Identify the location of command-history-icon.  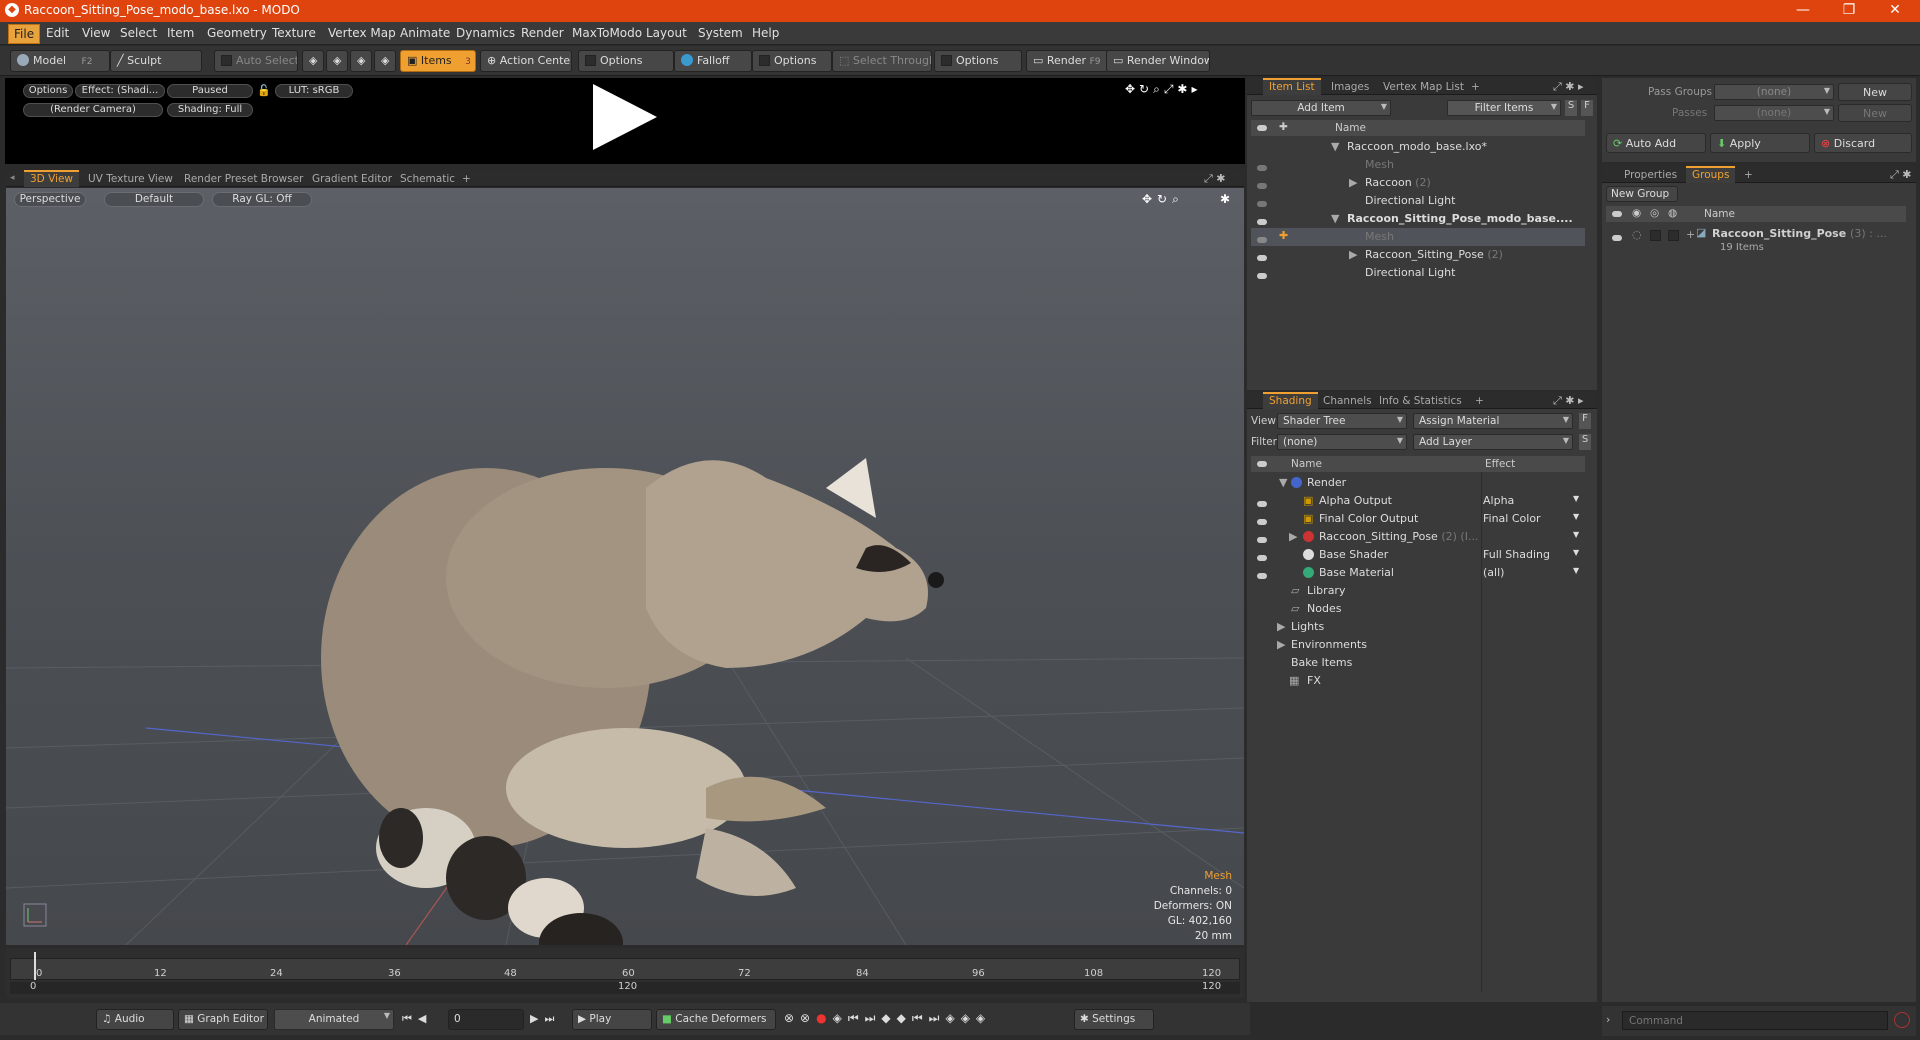
(1902, 1020).